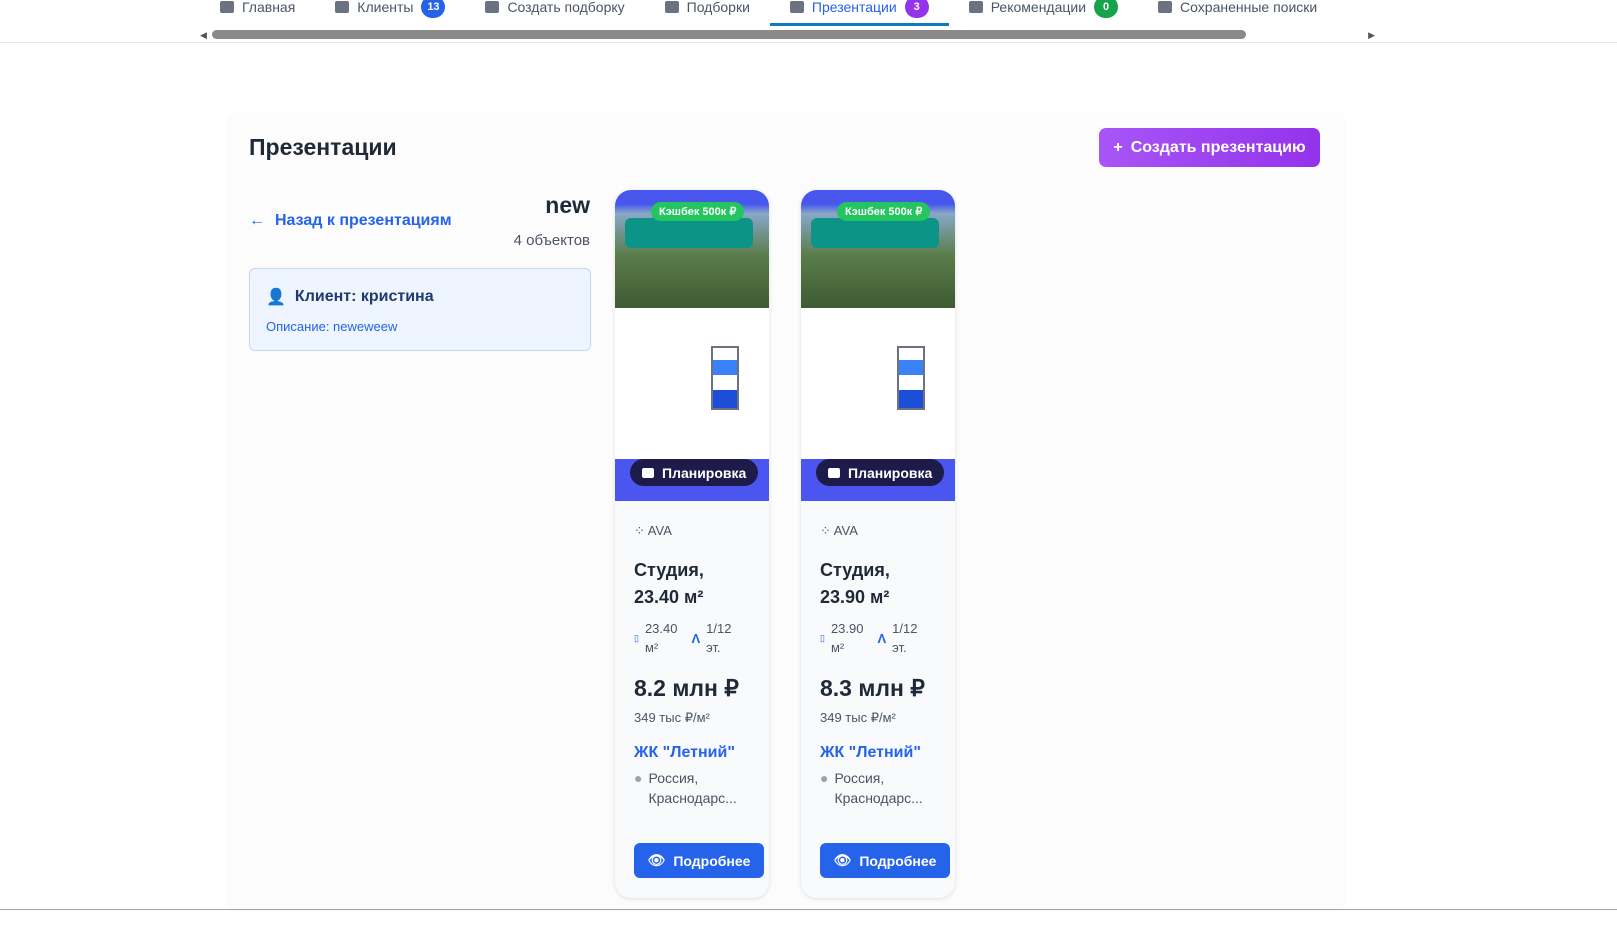  What do you see at coordinates (1371, 35) in the screenshot?
I see `scroll-right-arrow-icon: ▶` at bounding box center [1371, 35].